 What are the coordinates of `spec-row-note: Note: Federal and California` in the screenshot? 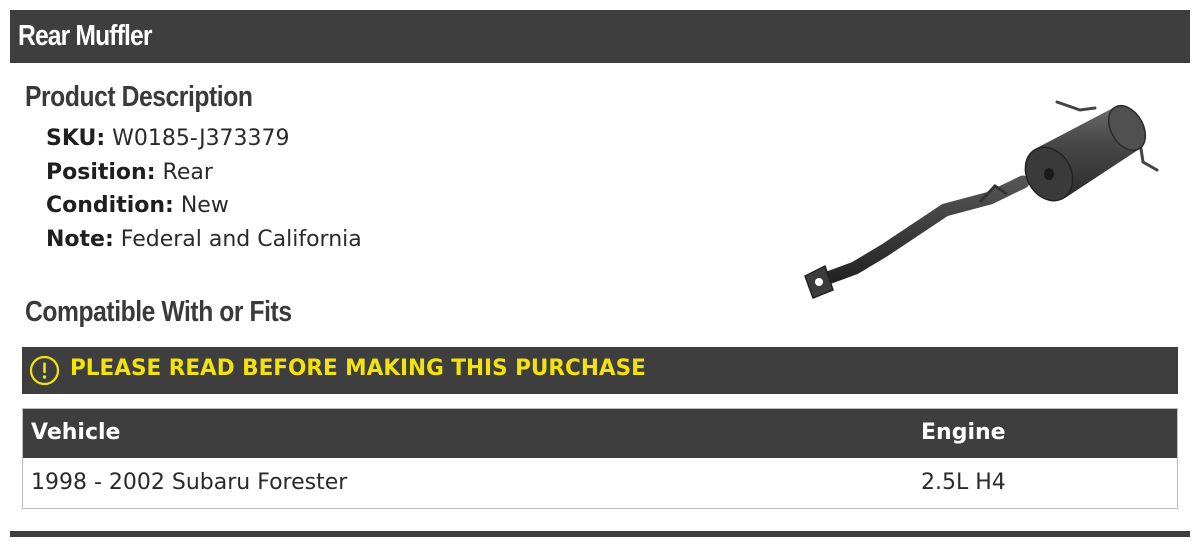 It's located at (204, 240).